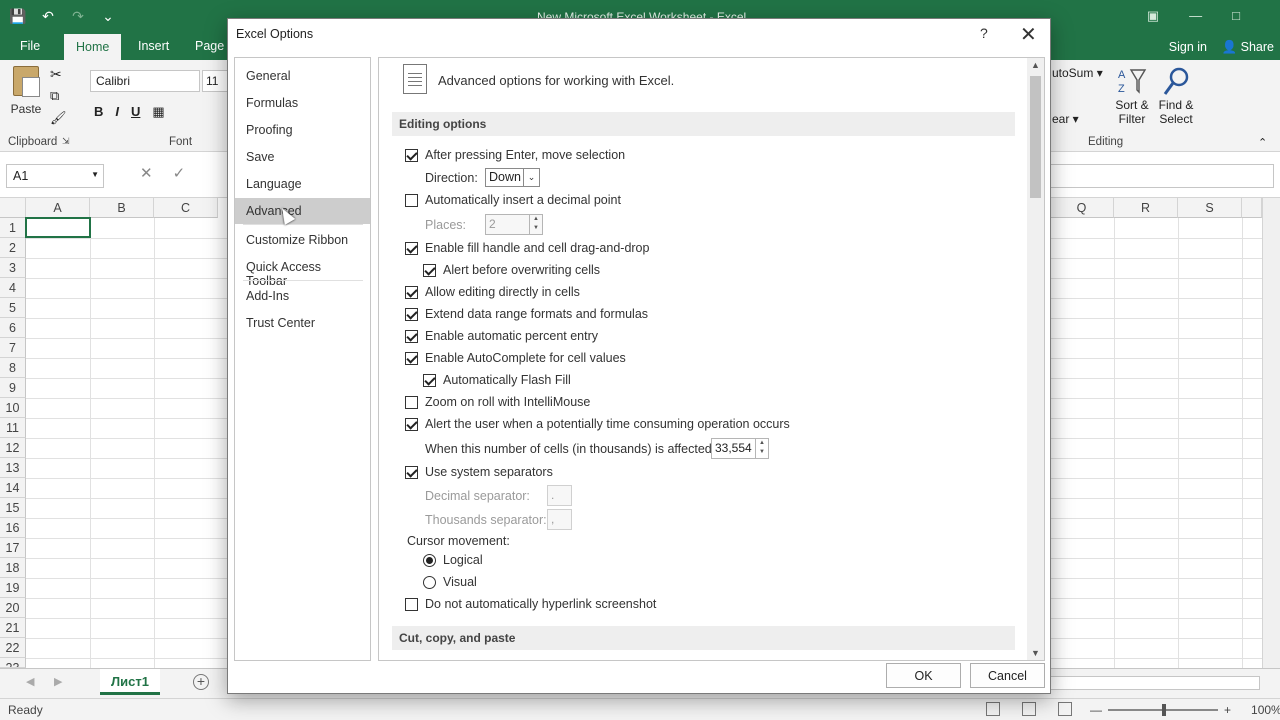 This screenshot has height=720, width=1280. I want to click on nav-item-advanced: Advanced, so click(302, 211).